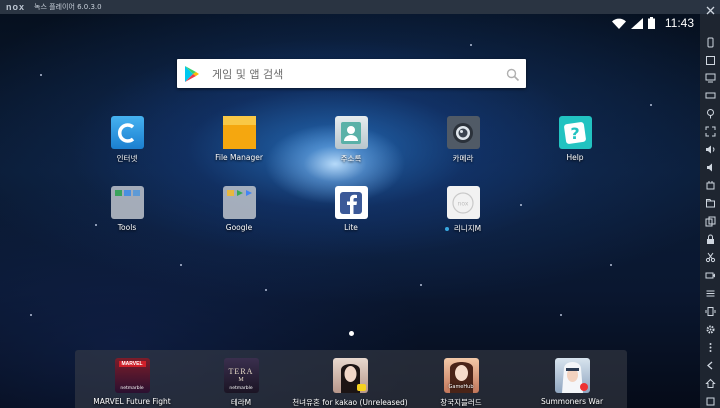 The width and height of the screenshot is (720, 408). I want to click on multi-instance-icon, so click(710, 221).